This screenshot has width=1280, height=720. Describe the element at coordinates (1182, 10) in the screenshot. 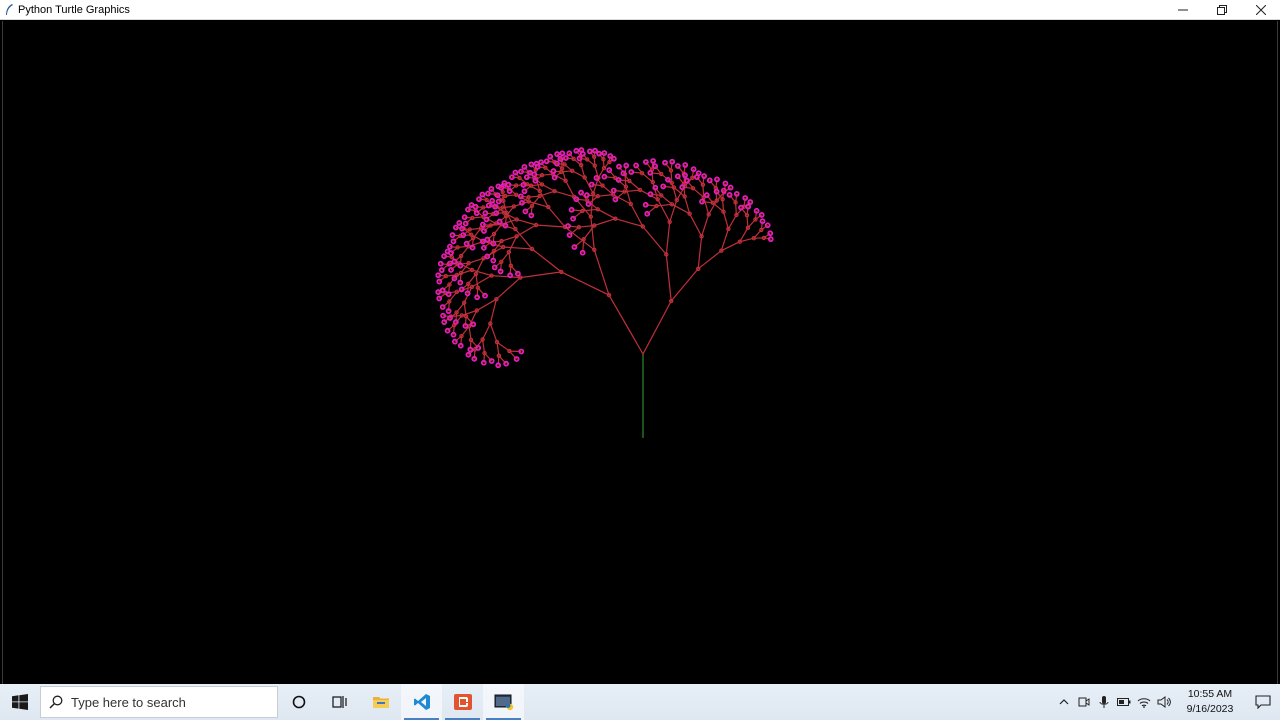

I see `minimize-button` at that location.